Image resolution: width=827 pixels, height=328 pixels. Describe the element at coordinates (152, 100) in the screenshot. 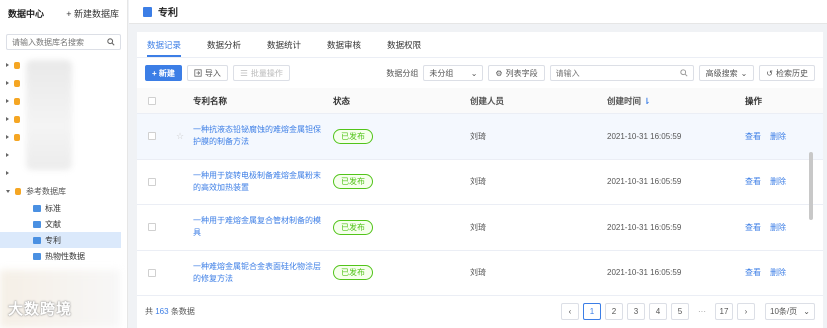

I see `select-all-checkbox` at that location.